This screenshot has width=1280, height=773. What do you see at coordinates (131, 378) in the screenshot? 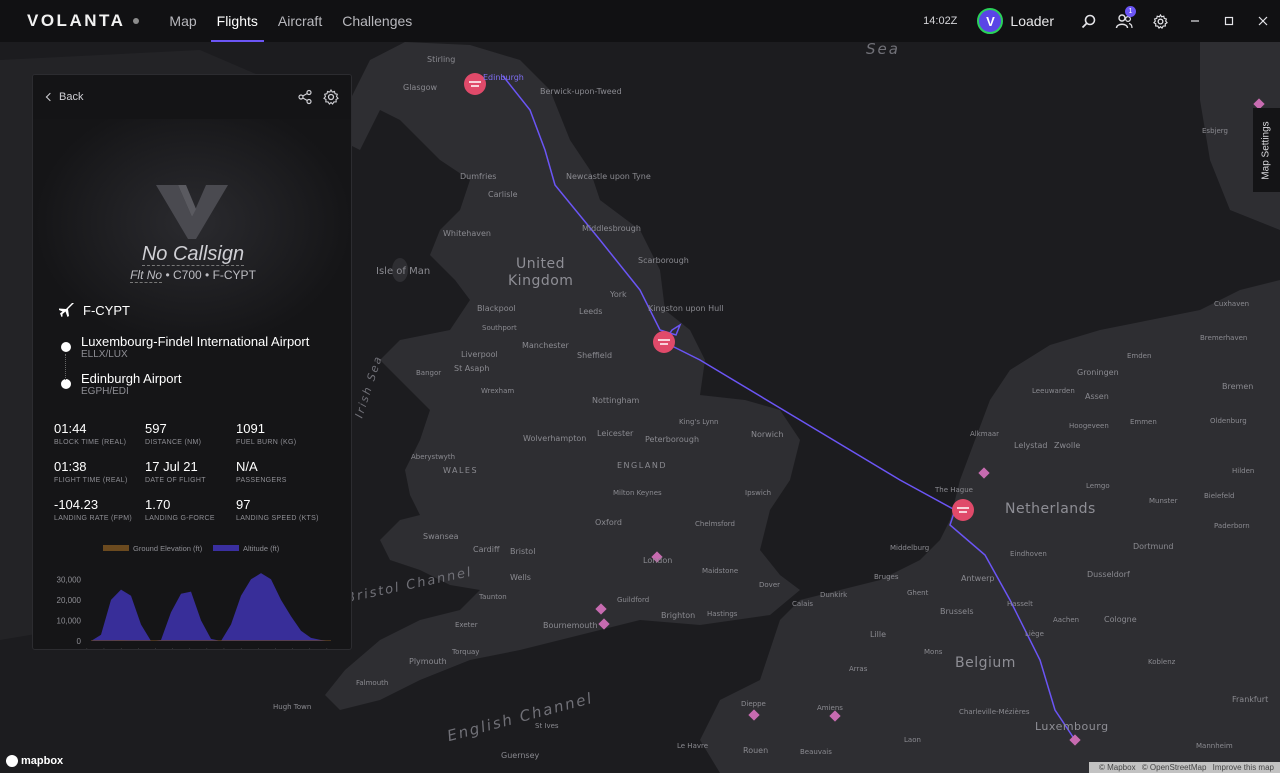
I see `destination-name: Edinburgh Airport` at bounding box center [131, 378].